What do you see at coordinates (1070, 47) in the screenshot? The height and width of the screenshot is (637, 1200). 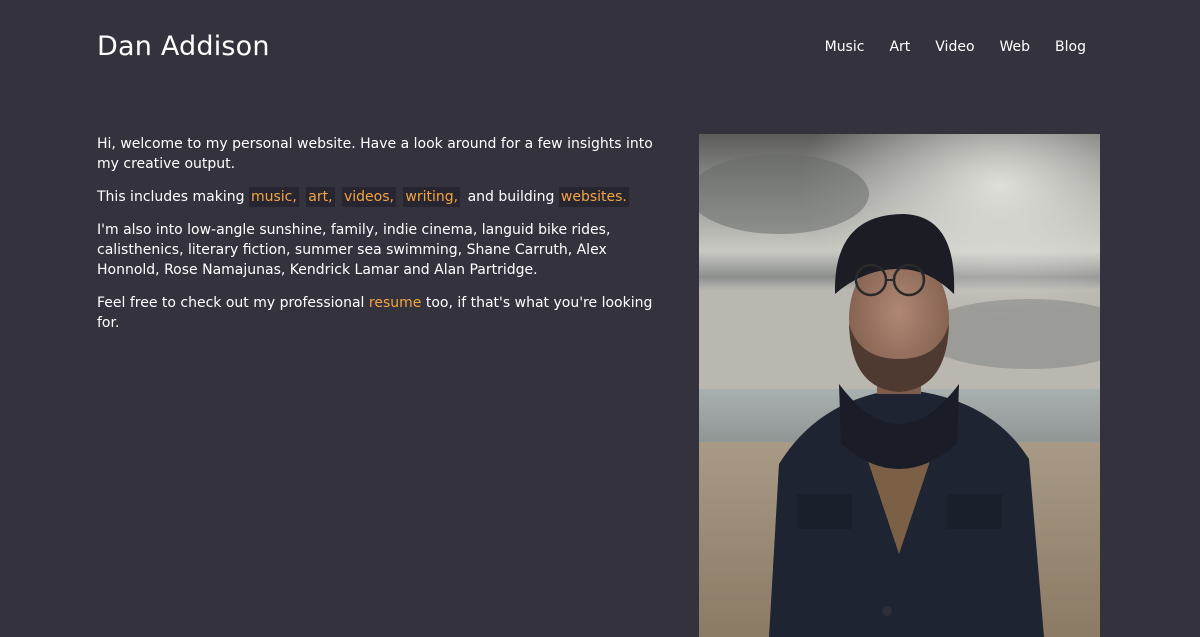 I see `nav-link-blog: Blog` at bounding box center [1070, 47].